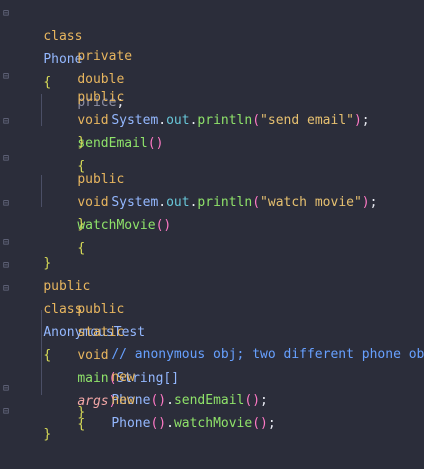 The width and height of the screenshot is (424, 469). What do you see at coordinates (105, 56) in the screenshot?
I see `keyword: private` at bounding box center [105, 56].